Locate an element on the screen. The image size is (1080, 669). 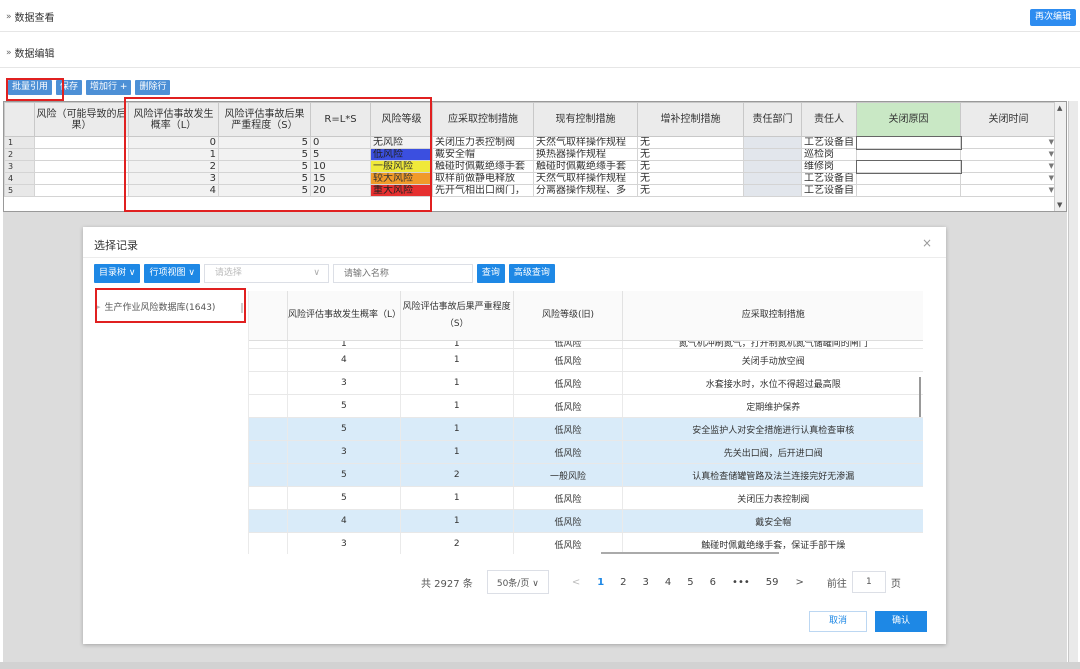
grid-cell-existing: 分离器操作规程、多 is located at coordinates (585, 190).